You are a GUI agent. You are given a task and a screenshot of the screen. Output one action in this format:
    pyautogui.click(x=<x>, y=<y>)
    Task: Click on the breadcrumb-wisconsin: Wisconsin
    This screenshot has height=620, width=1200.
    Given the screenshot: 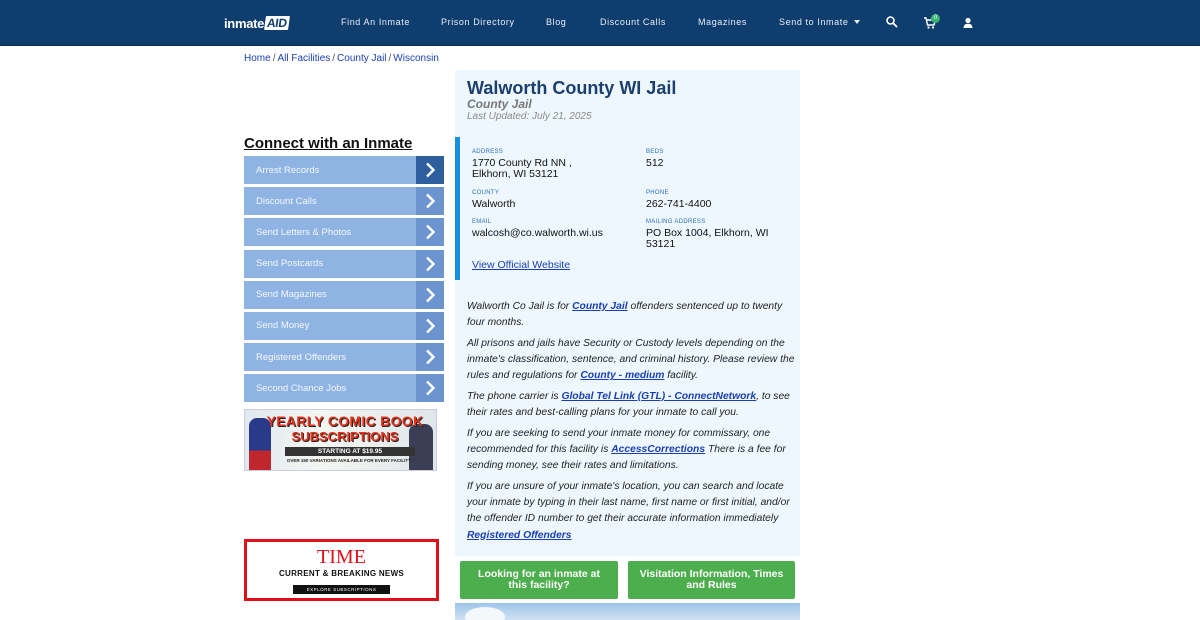 What is the action you would take?
    pyautogui.click(x=416, y=58)
    